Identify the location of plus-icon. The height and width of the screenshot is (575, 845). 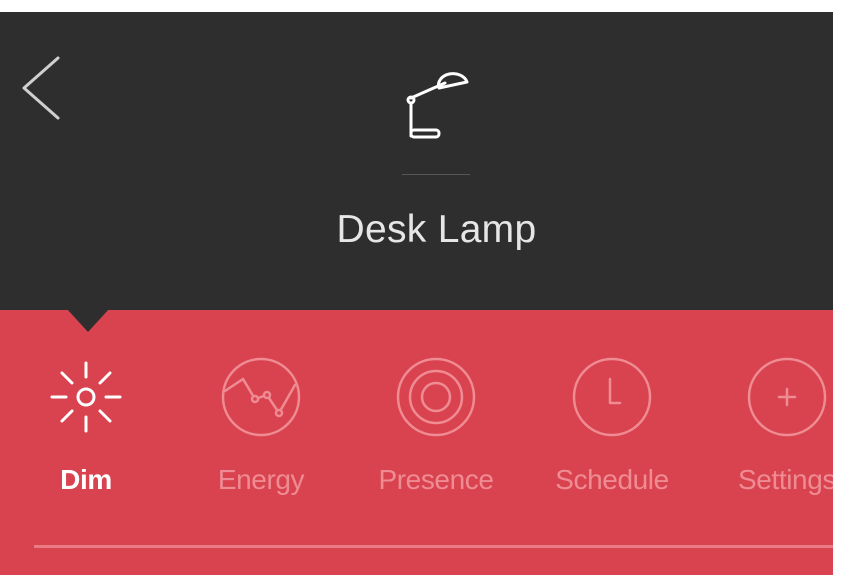
(787, 397).